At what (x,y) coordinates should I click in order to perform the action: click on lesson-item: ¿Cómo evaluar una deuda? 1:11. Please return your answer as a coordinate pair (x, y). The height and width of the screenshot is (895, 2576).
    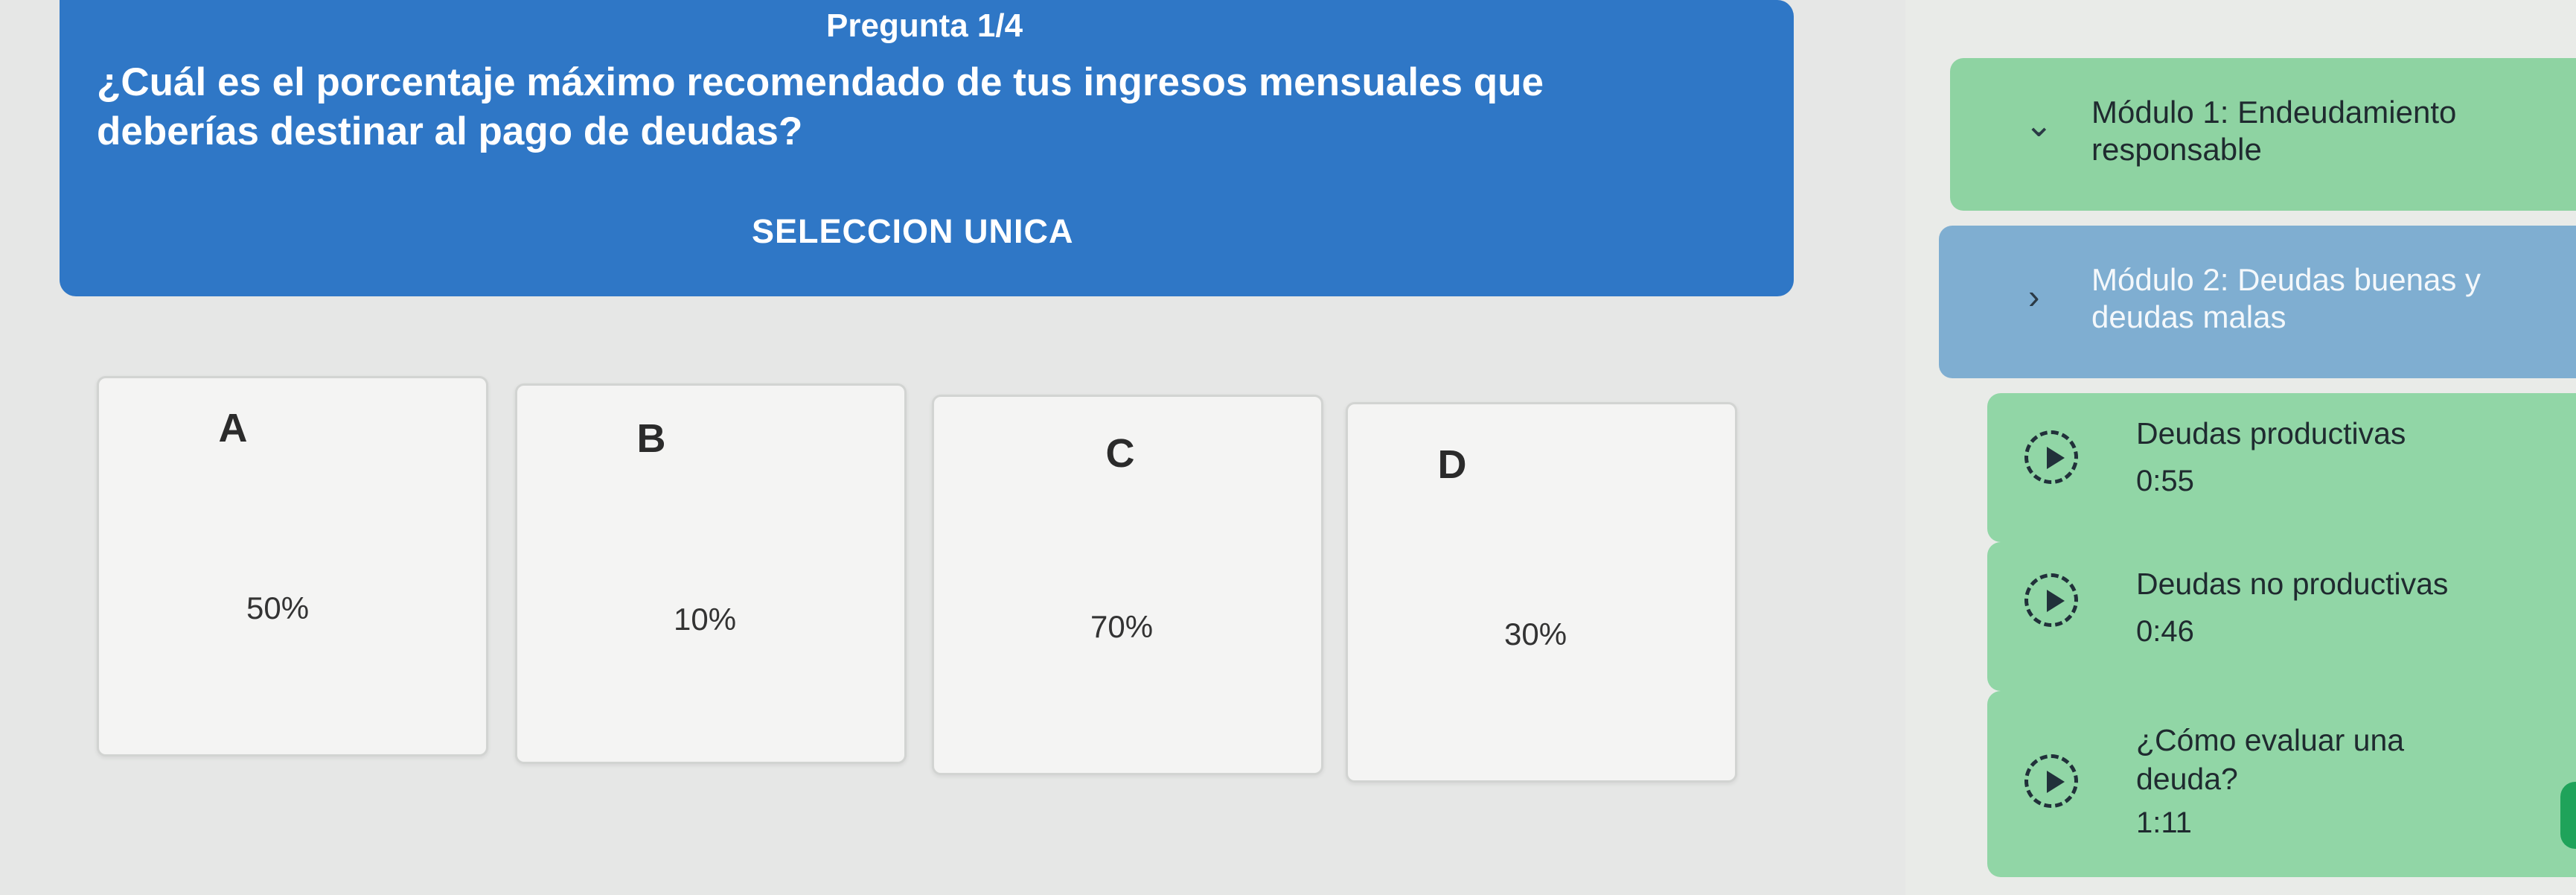
    Looking at the image, I should click on (2281, 784).